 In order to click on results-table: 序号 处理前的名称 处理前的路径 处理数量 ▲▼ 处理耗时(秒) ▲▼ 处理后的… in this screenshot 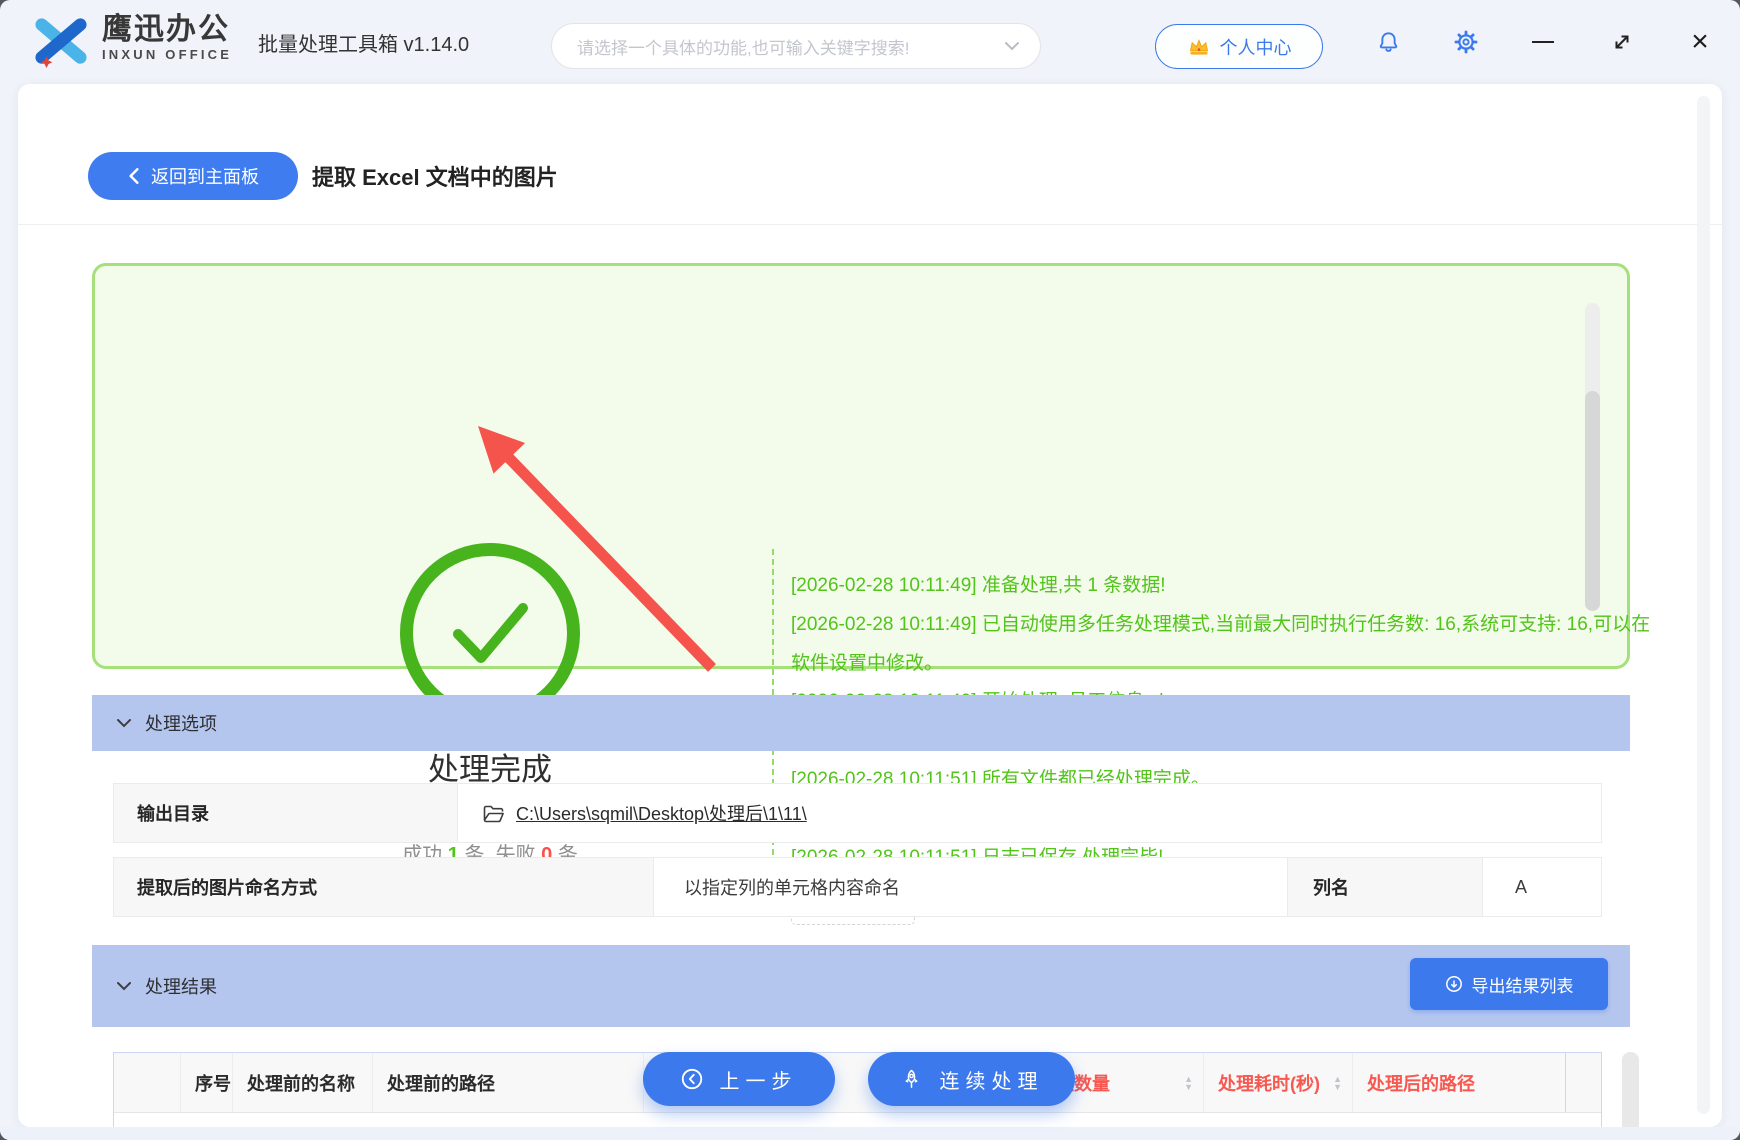, I will do `click(857, 1089)`.